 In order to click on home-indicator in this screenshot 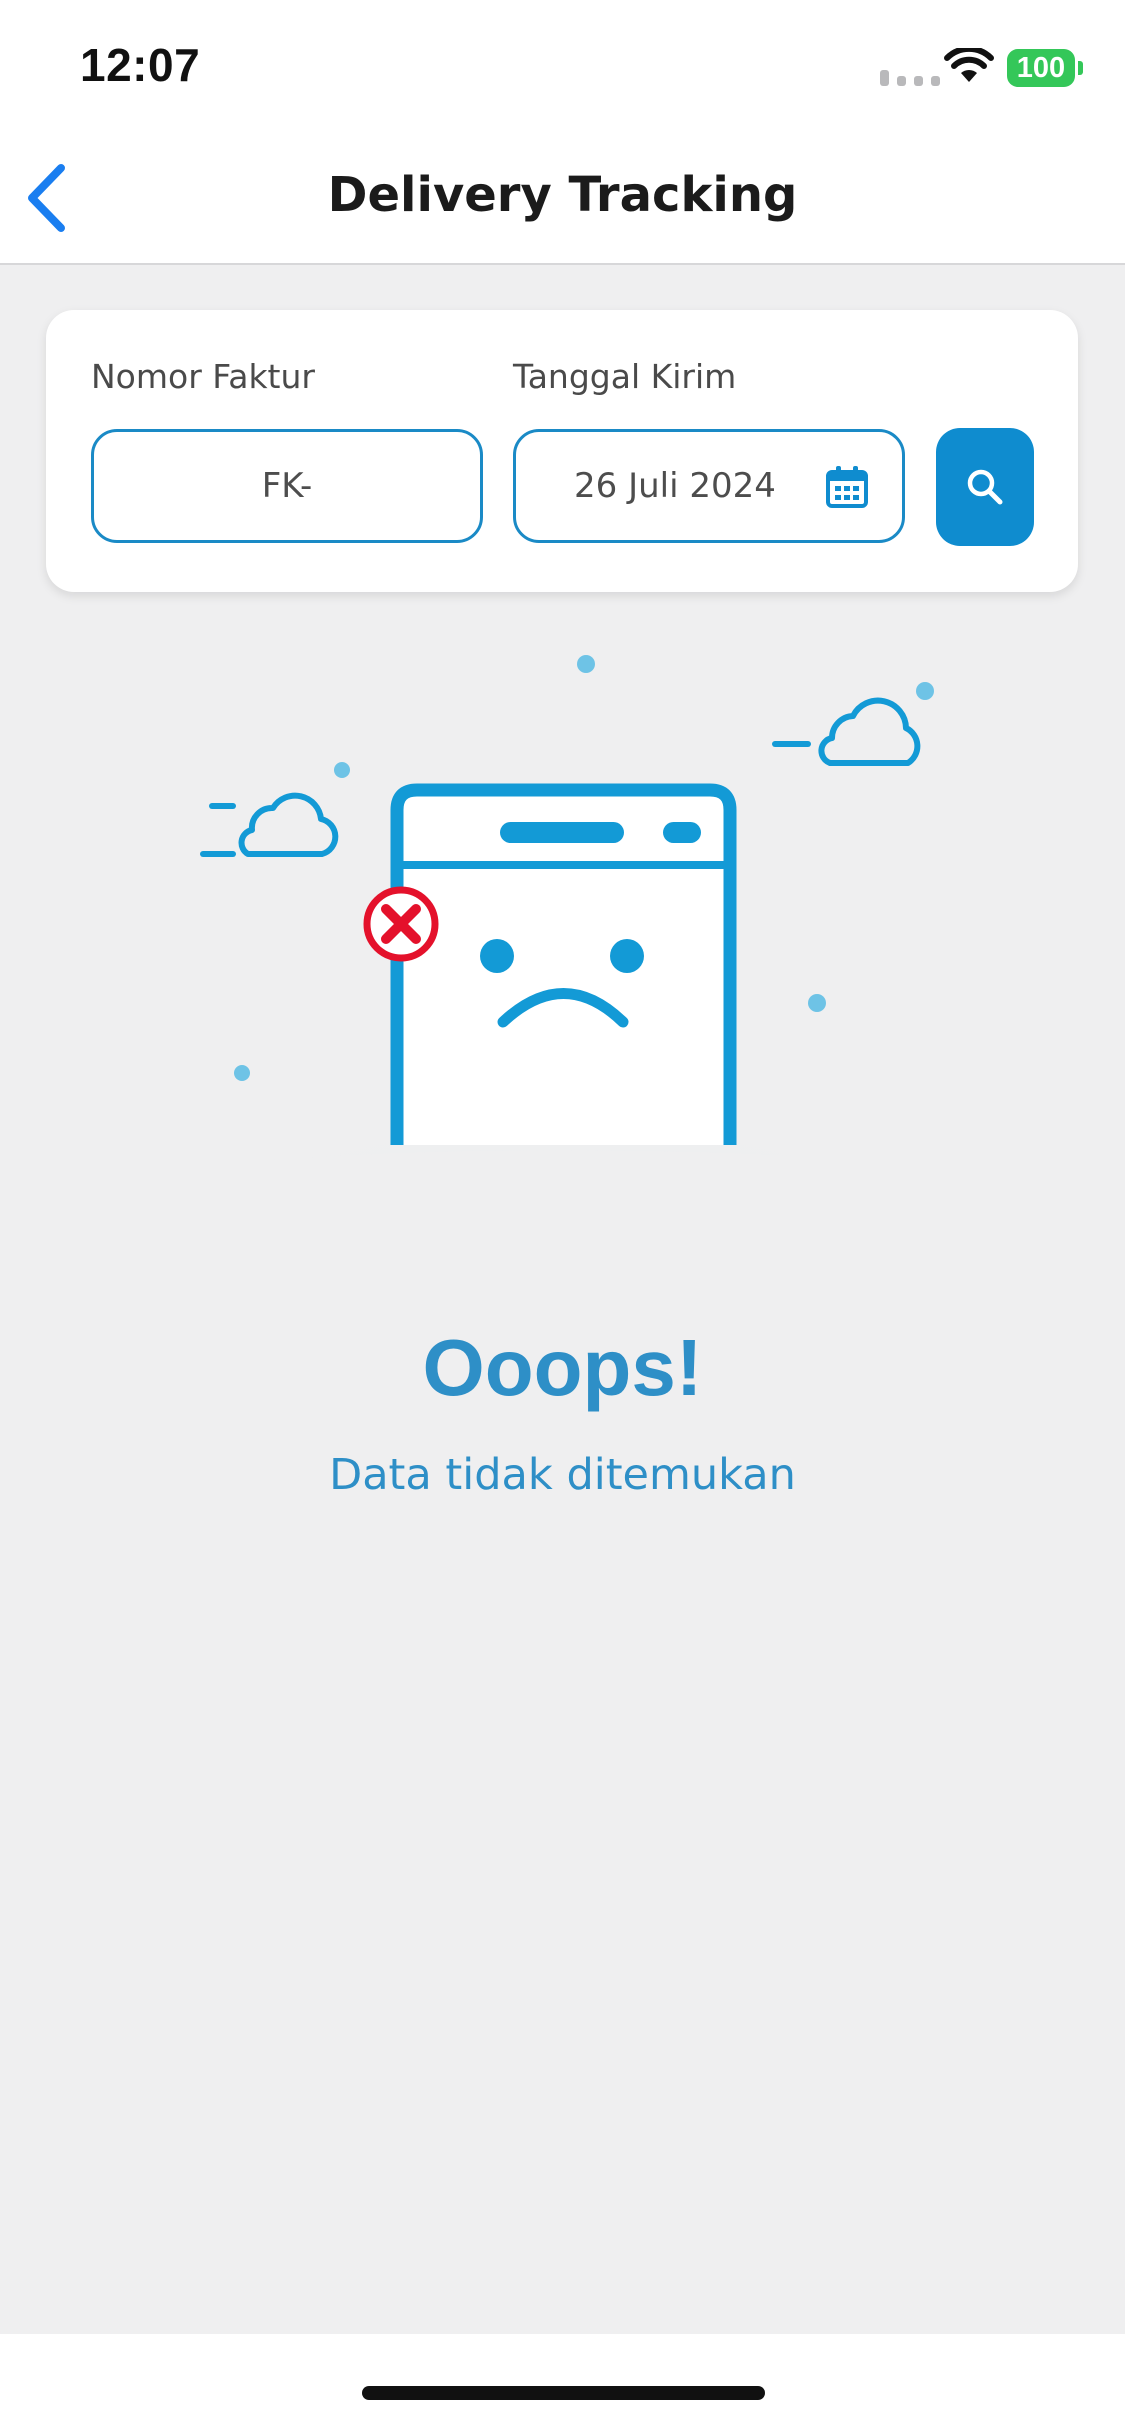, I will do `click(563, 2393)`.